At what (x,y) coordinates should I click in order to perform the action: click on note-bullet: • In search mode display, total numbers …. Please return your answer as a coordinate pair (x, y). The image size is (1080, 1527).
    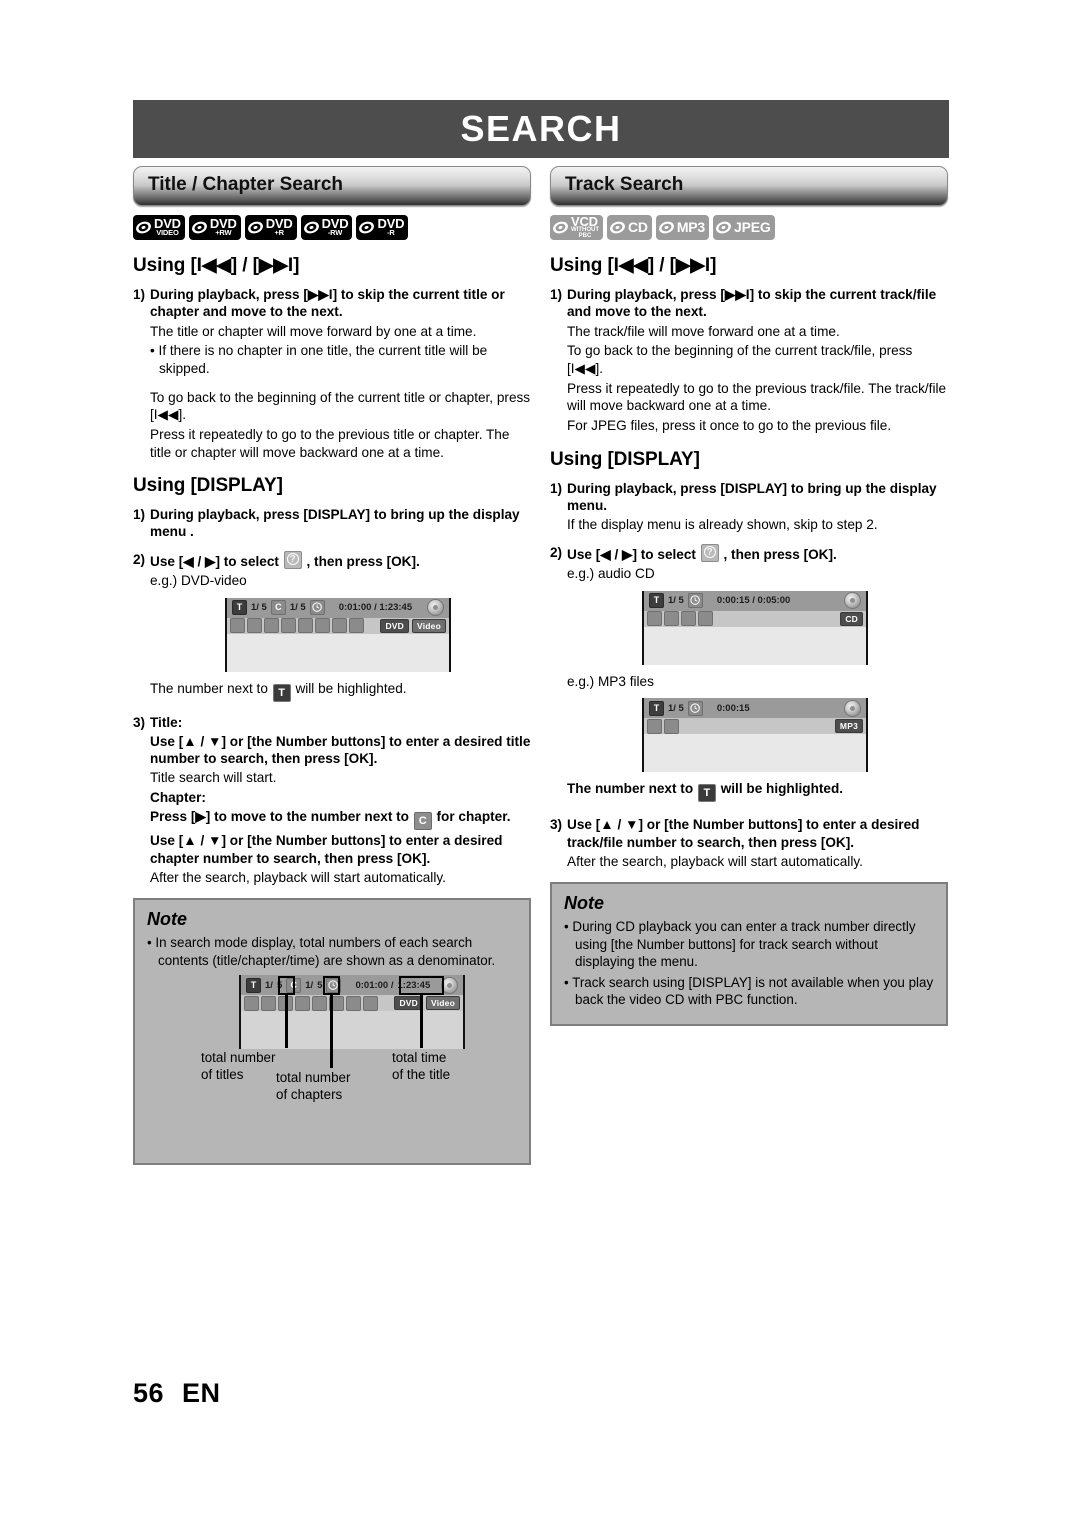
    Looking at the image, I should click on (321, 951).